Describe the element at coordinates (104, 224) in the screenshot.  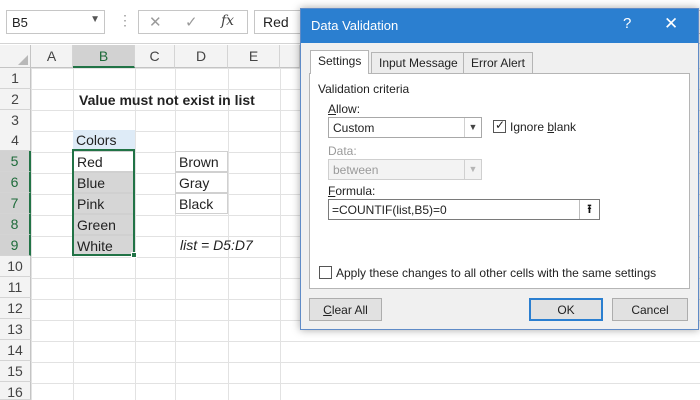
I see `cell-b8: Green` at that location.